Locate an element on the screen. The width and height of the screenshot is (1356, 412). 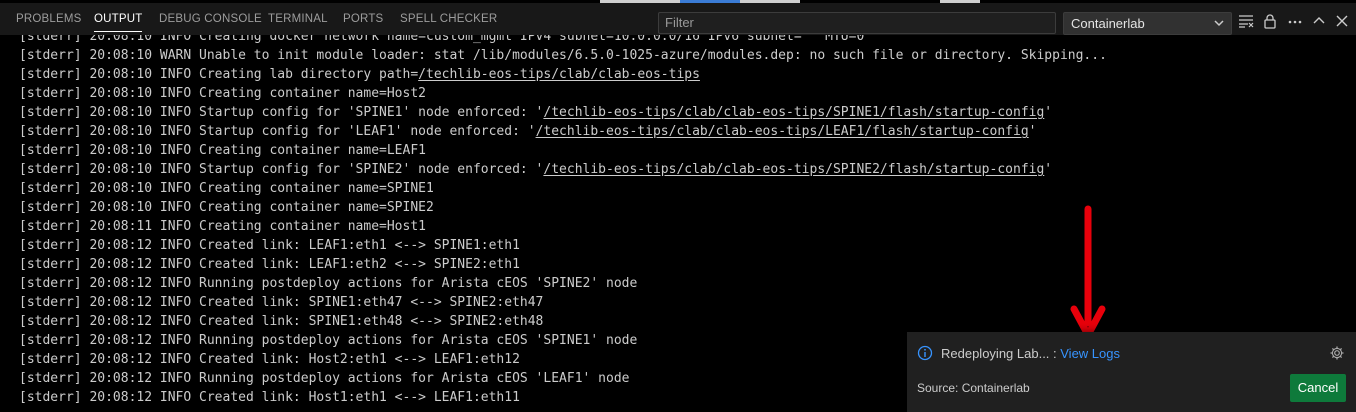
tab-spell-checker: SPELL CHECKER is located at coordinates (448, 19).